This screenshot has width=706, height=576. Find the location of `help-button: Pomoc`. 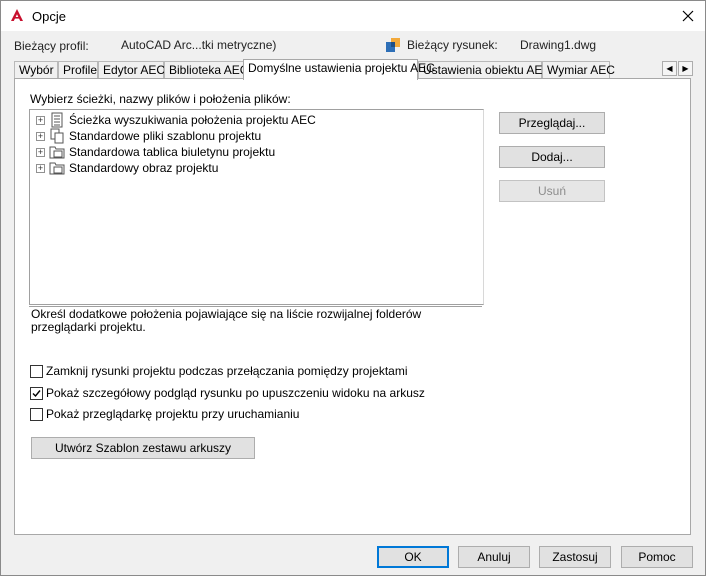

help-button: Pomoc is located at coordinates (657, 557).